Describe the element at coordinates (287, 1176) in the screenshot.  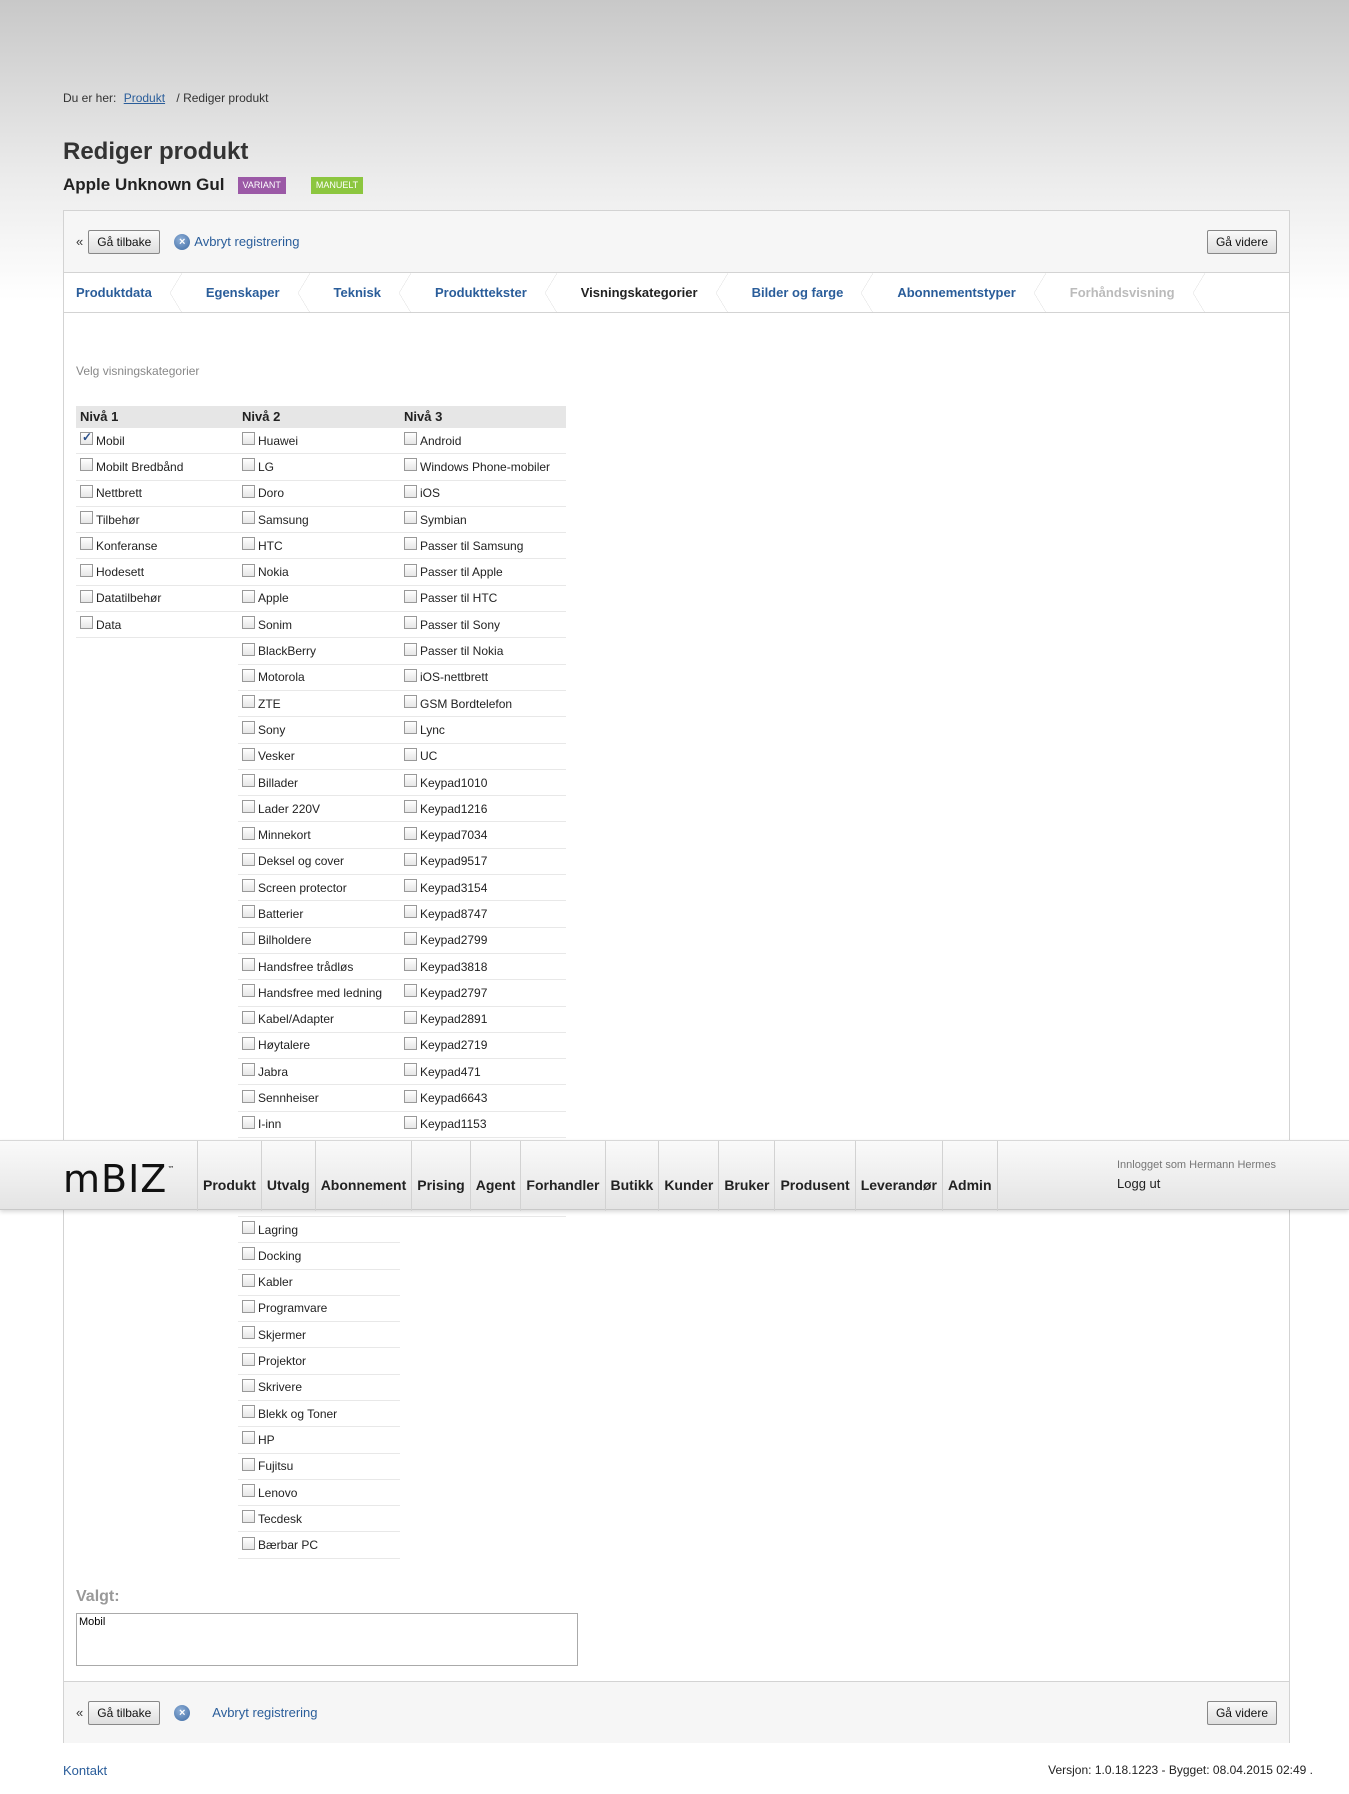
I see `nav-item-utvalg: Utvalg` at that location.